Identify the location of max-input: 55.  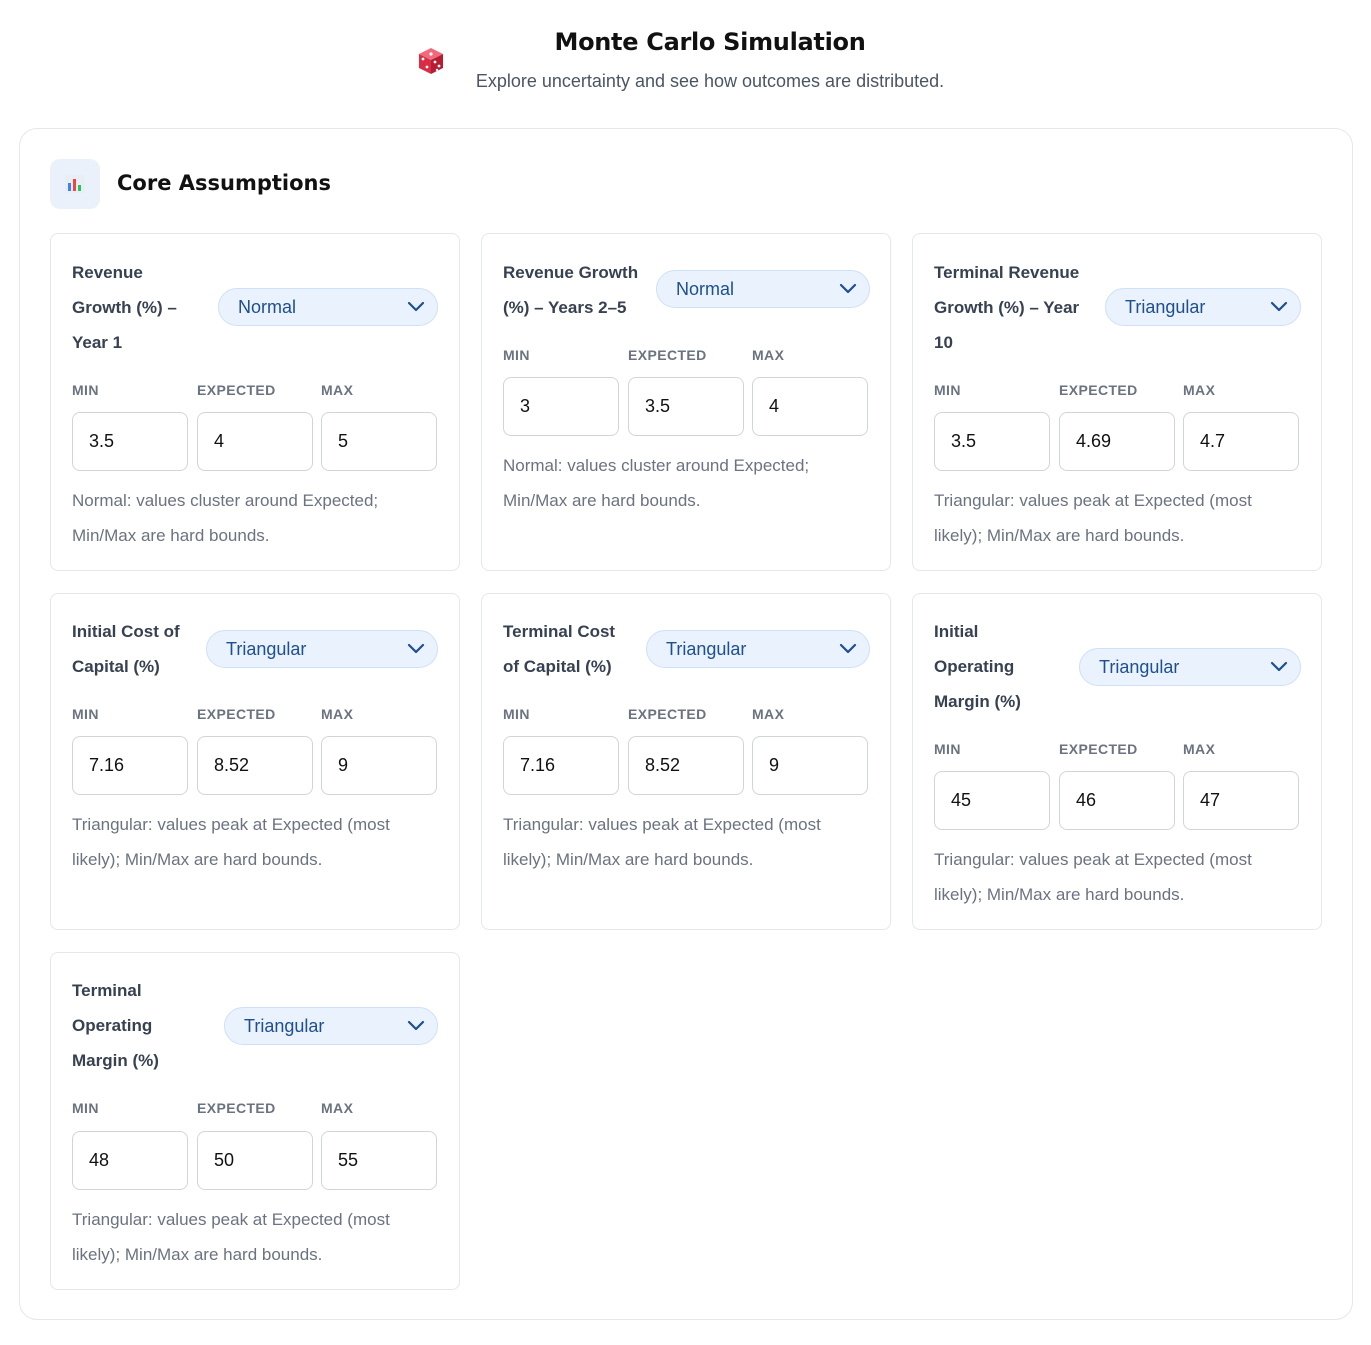
(379, 1160).